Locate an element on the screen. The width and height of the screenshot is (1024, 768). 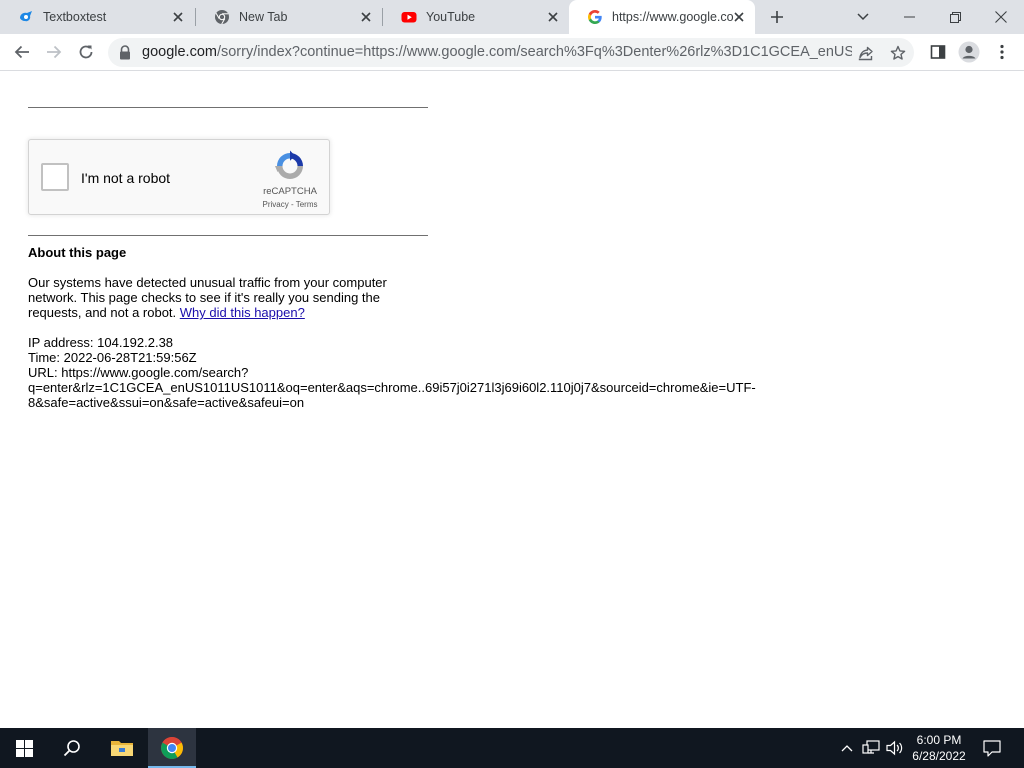
file-explorer-button is located at coordinates (122, 748).